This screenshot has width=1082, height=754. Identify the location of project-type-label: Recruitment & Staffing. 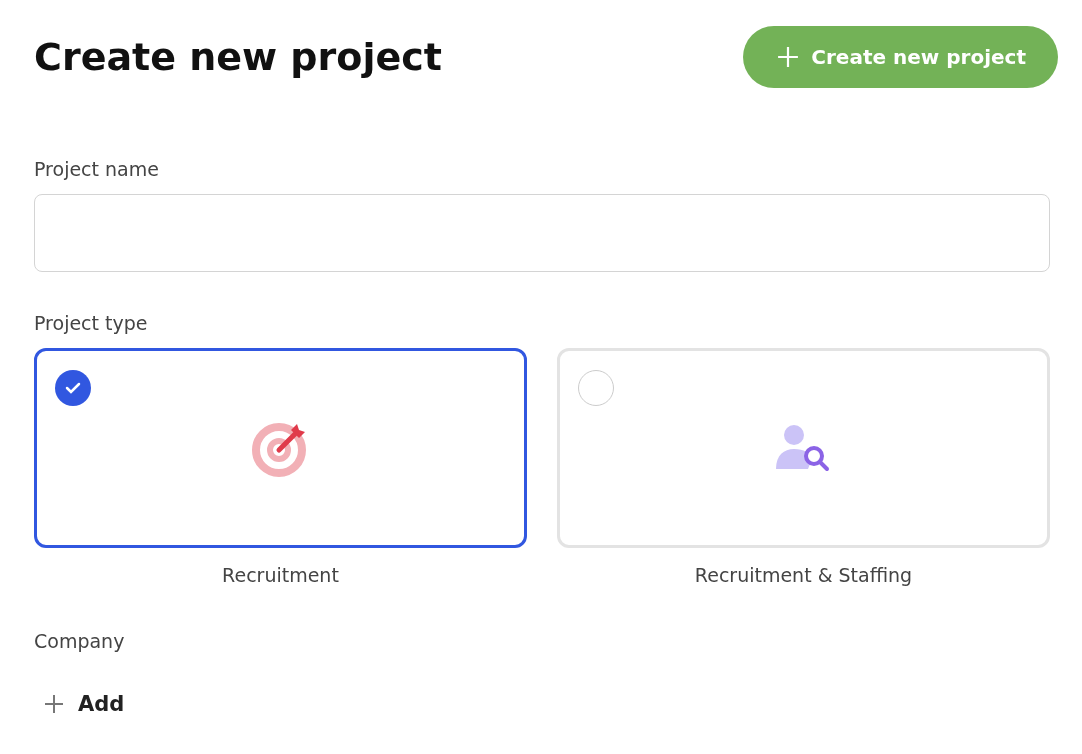
(803, 575).